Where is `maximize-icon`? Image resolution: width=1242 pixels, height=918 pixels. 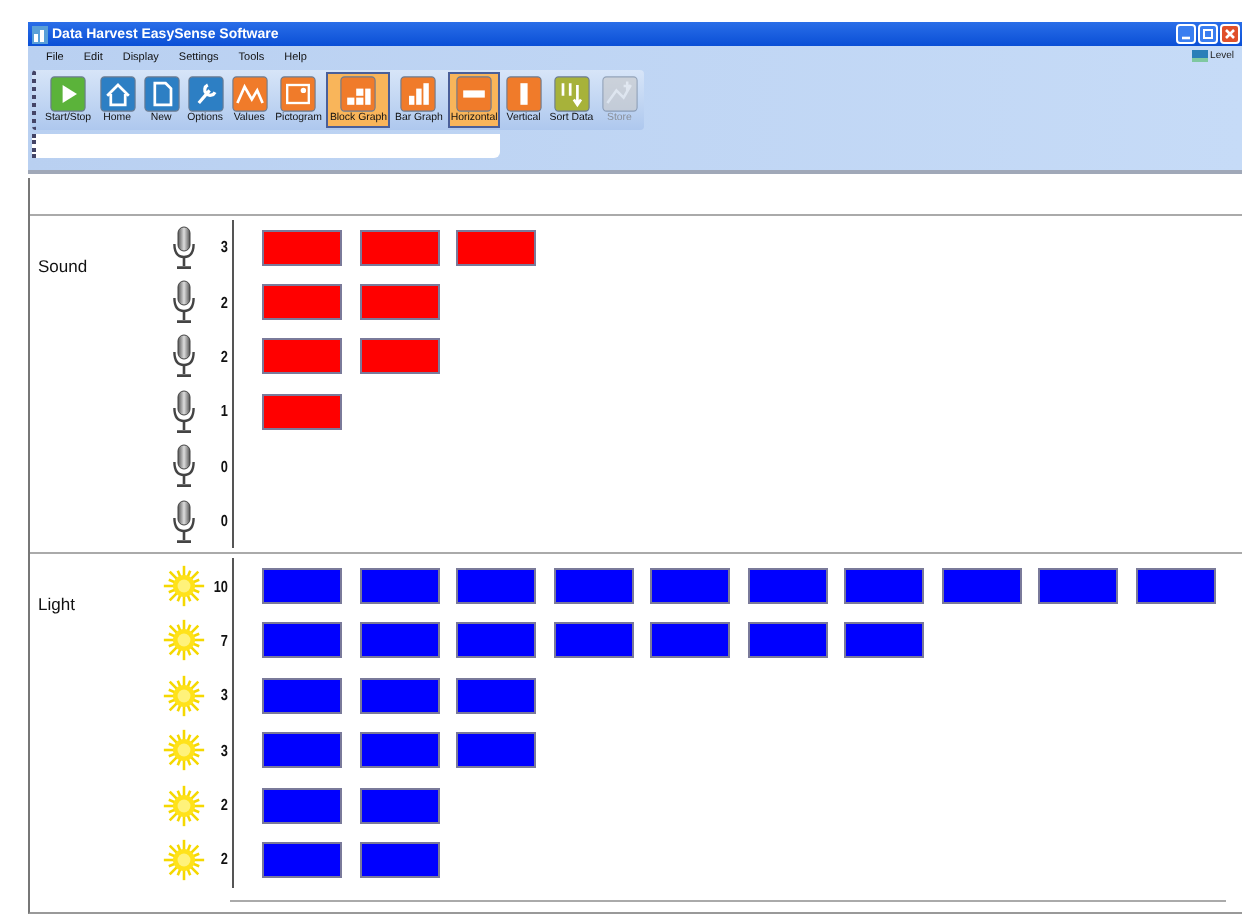 maximize-icon is located at coordinates (1208, 34).